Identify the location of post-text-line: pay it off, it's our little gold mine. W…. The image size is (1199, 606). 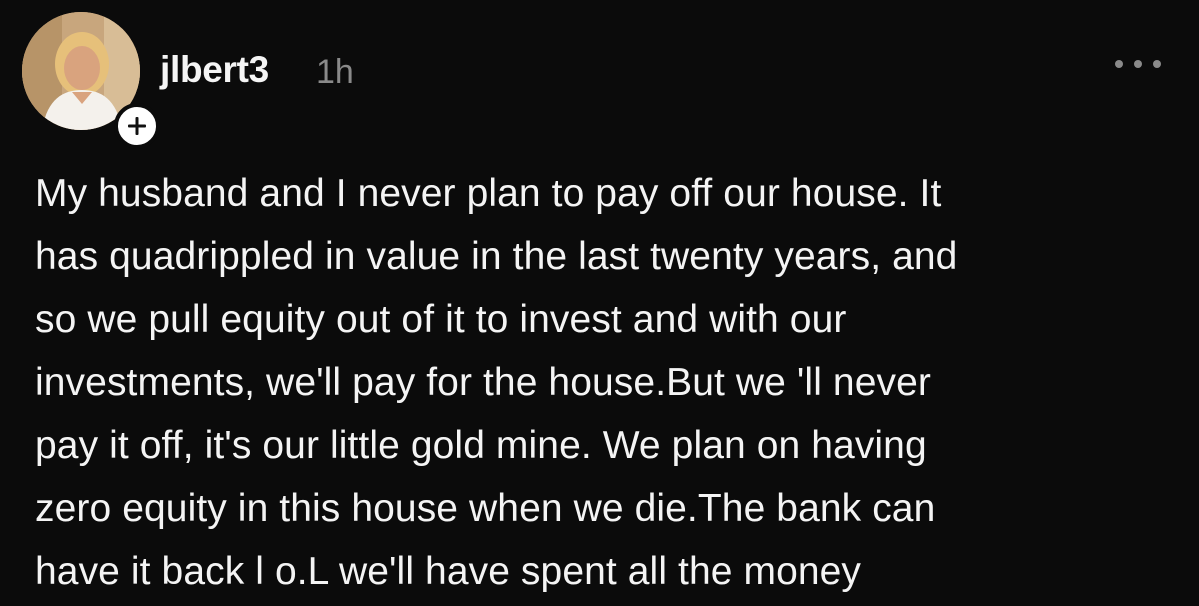
(481, 445).